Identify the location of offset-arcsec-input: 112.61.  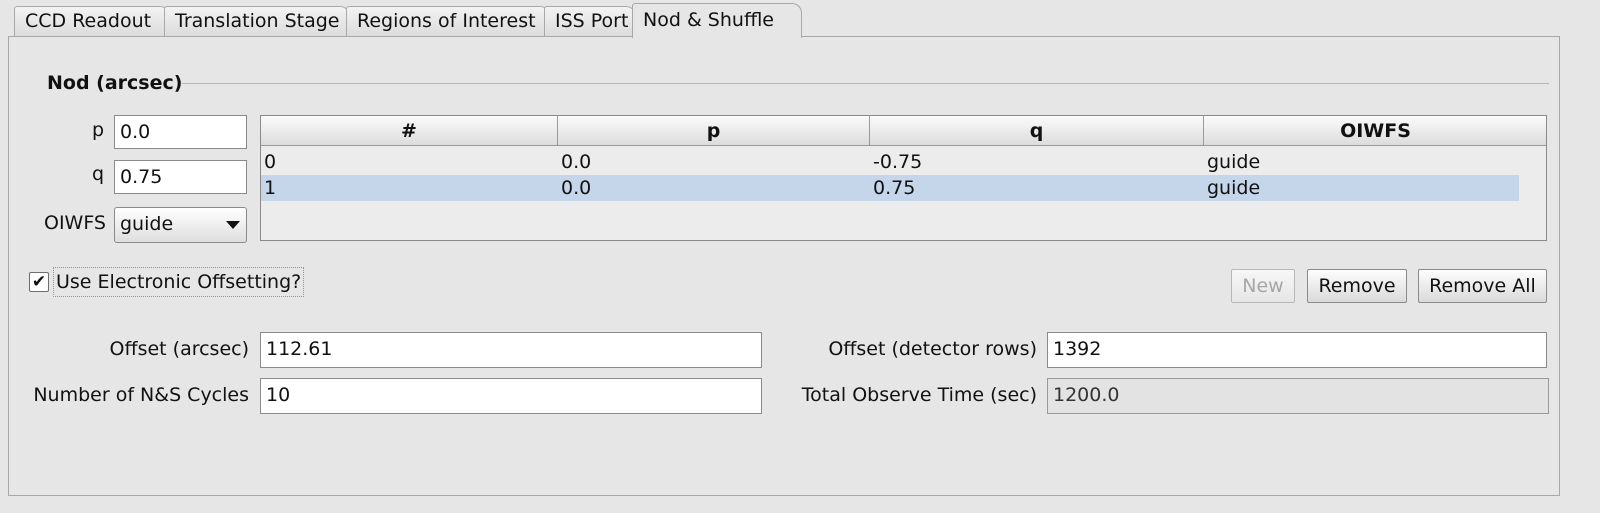
(511, 350).